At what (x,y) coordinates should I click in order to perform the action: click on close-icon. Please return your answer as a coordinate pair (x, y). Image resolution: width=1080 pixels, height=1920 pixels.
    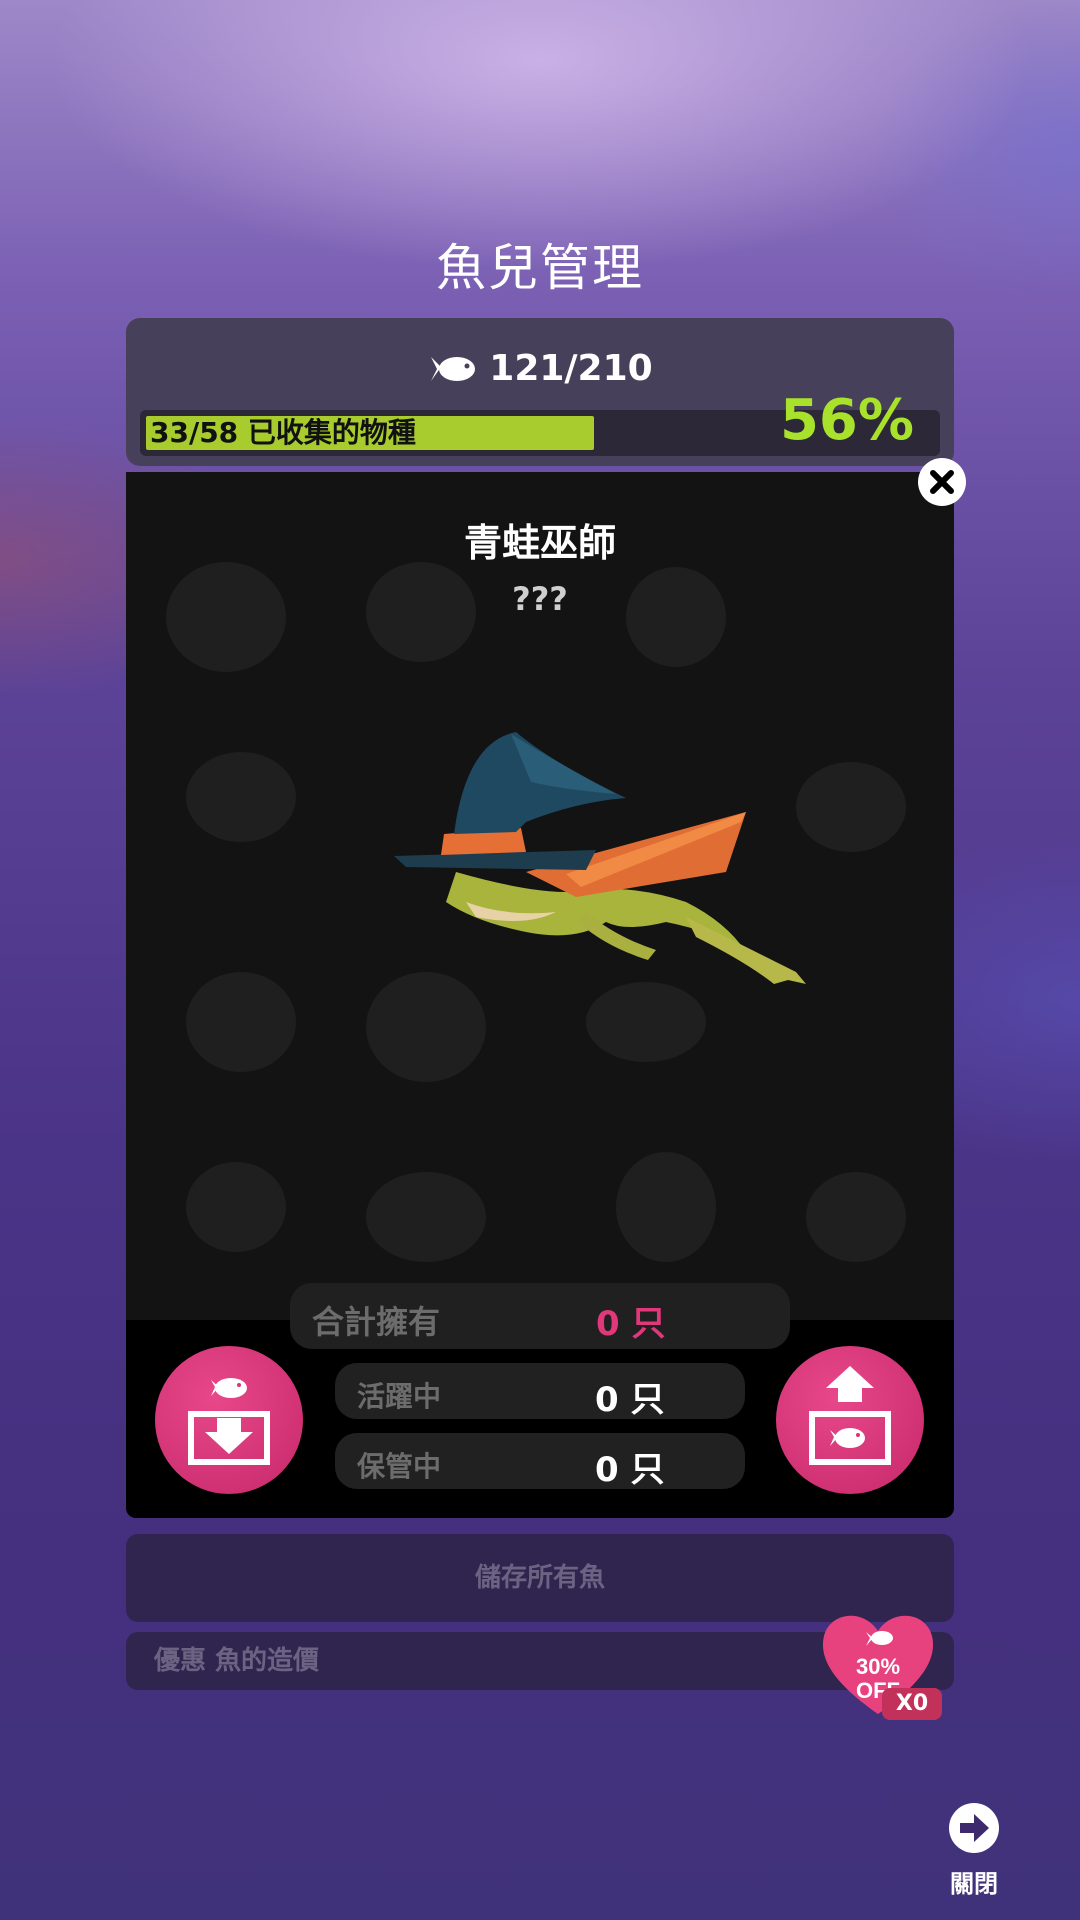
    Looking at the image, I should click on (942, 482).